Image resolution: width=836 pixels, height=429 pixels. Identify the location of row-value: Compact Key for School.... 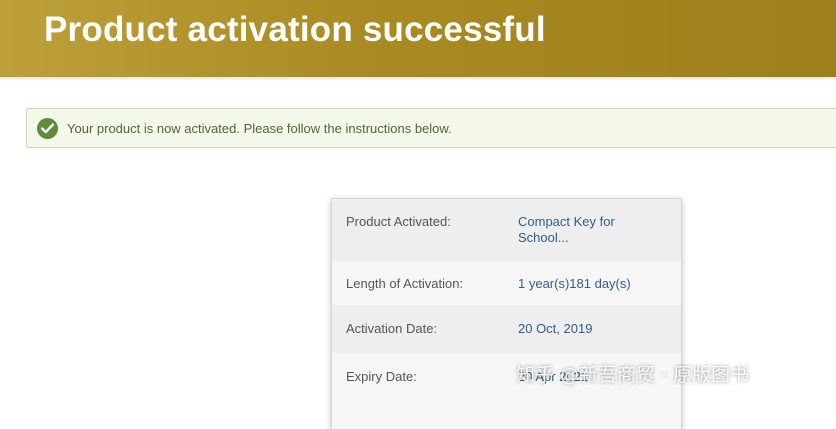
(566, 229).